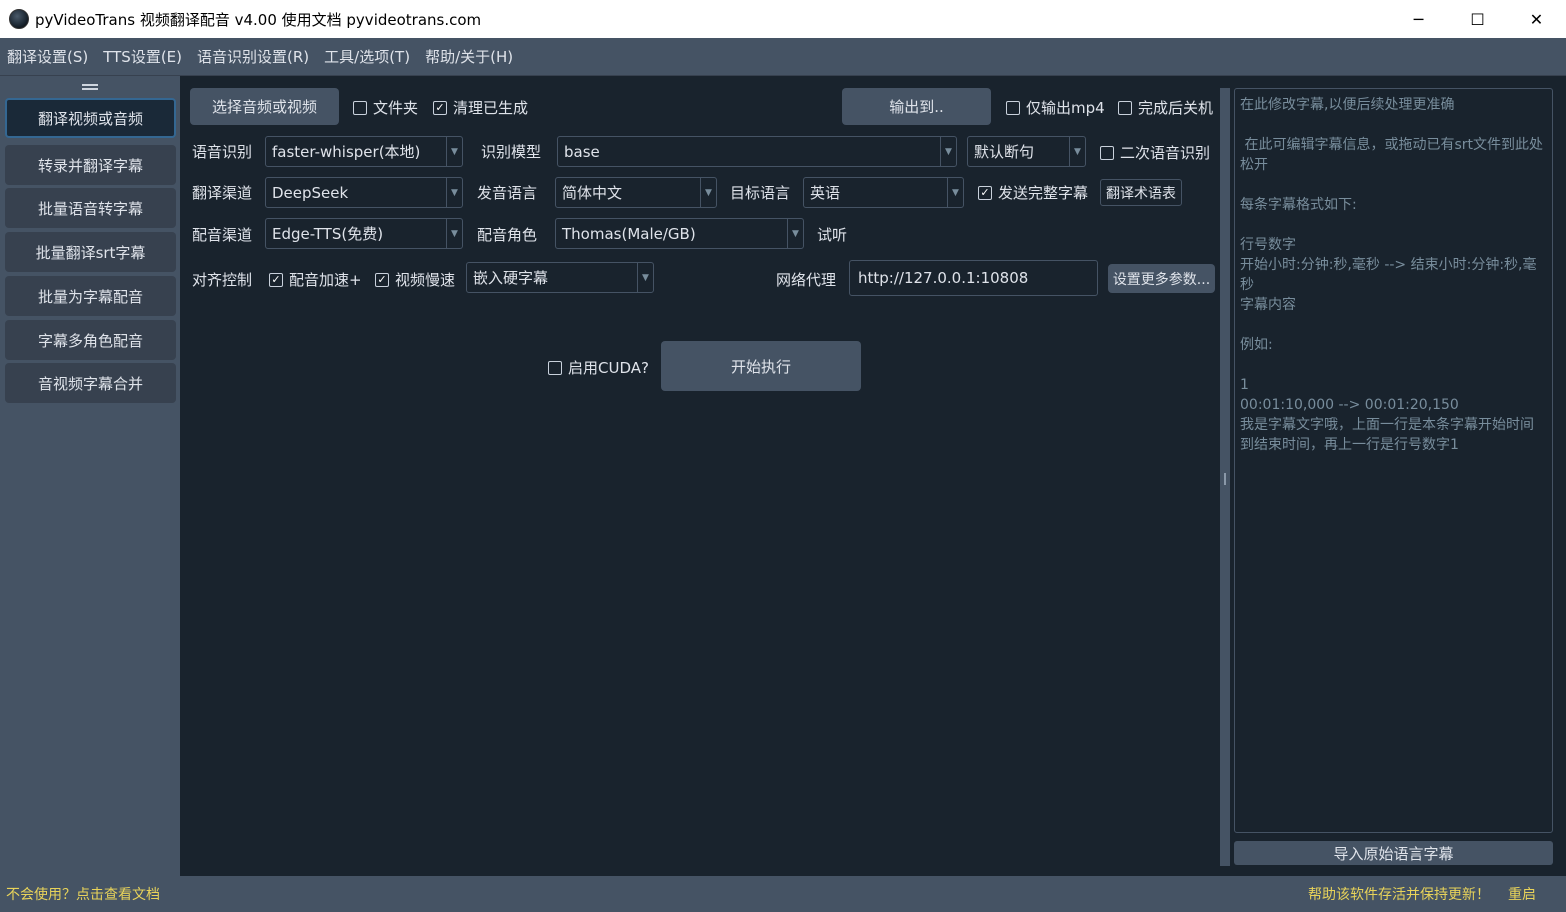 This screenshot has width=1566, height=912. I want to click on align-control-label: 对齐控制, so click(222, 280).